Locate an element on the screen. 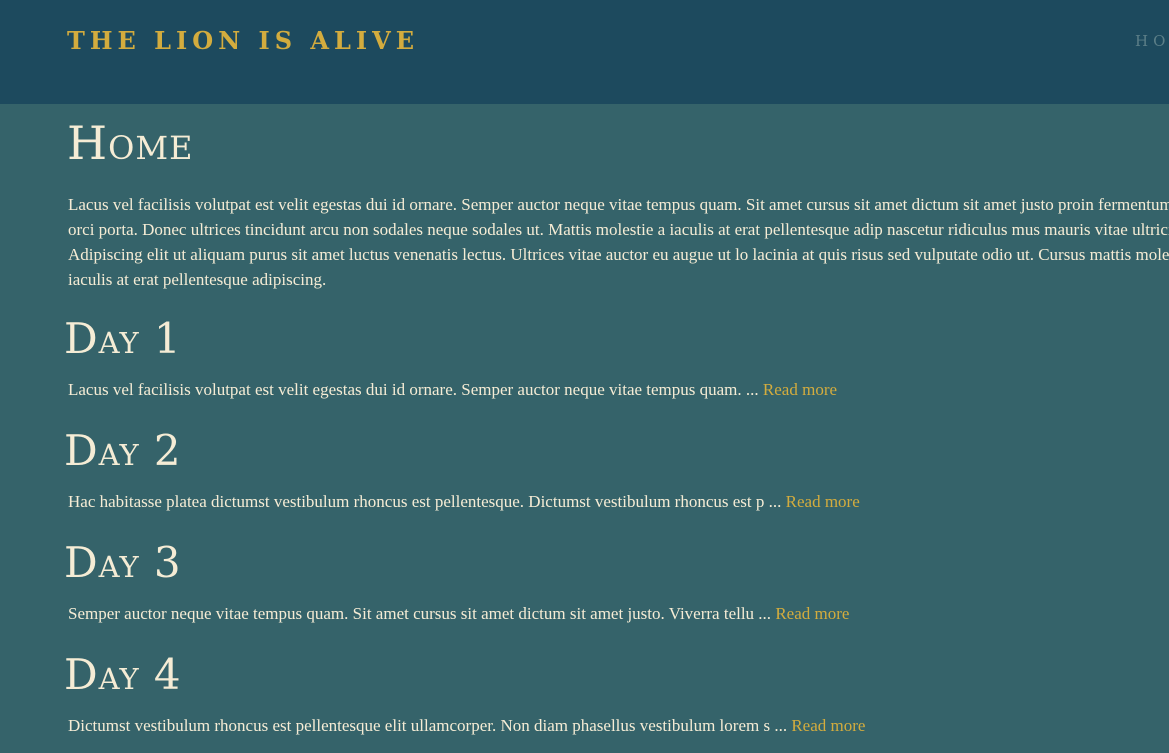  nav-item-home: HO is located at coordinates (1152, 41).